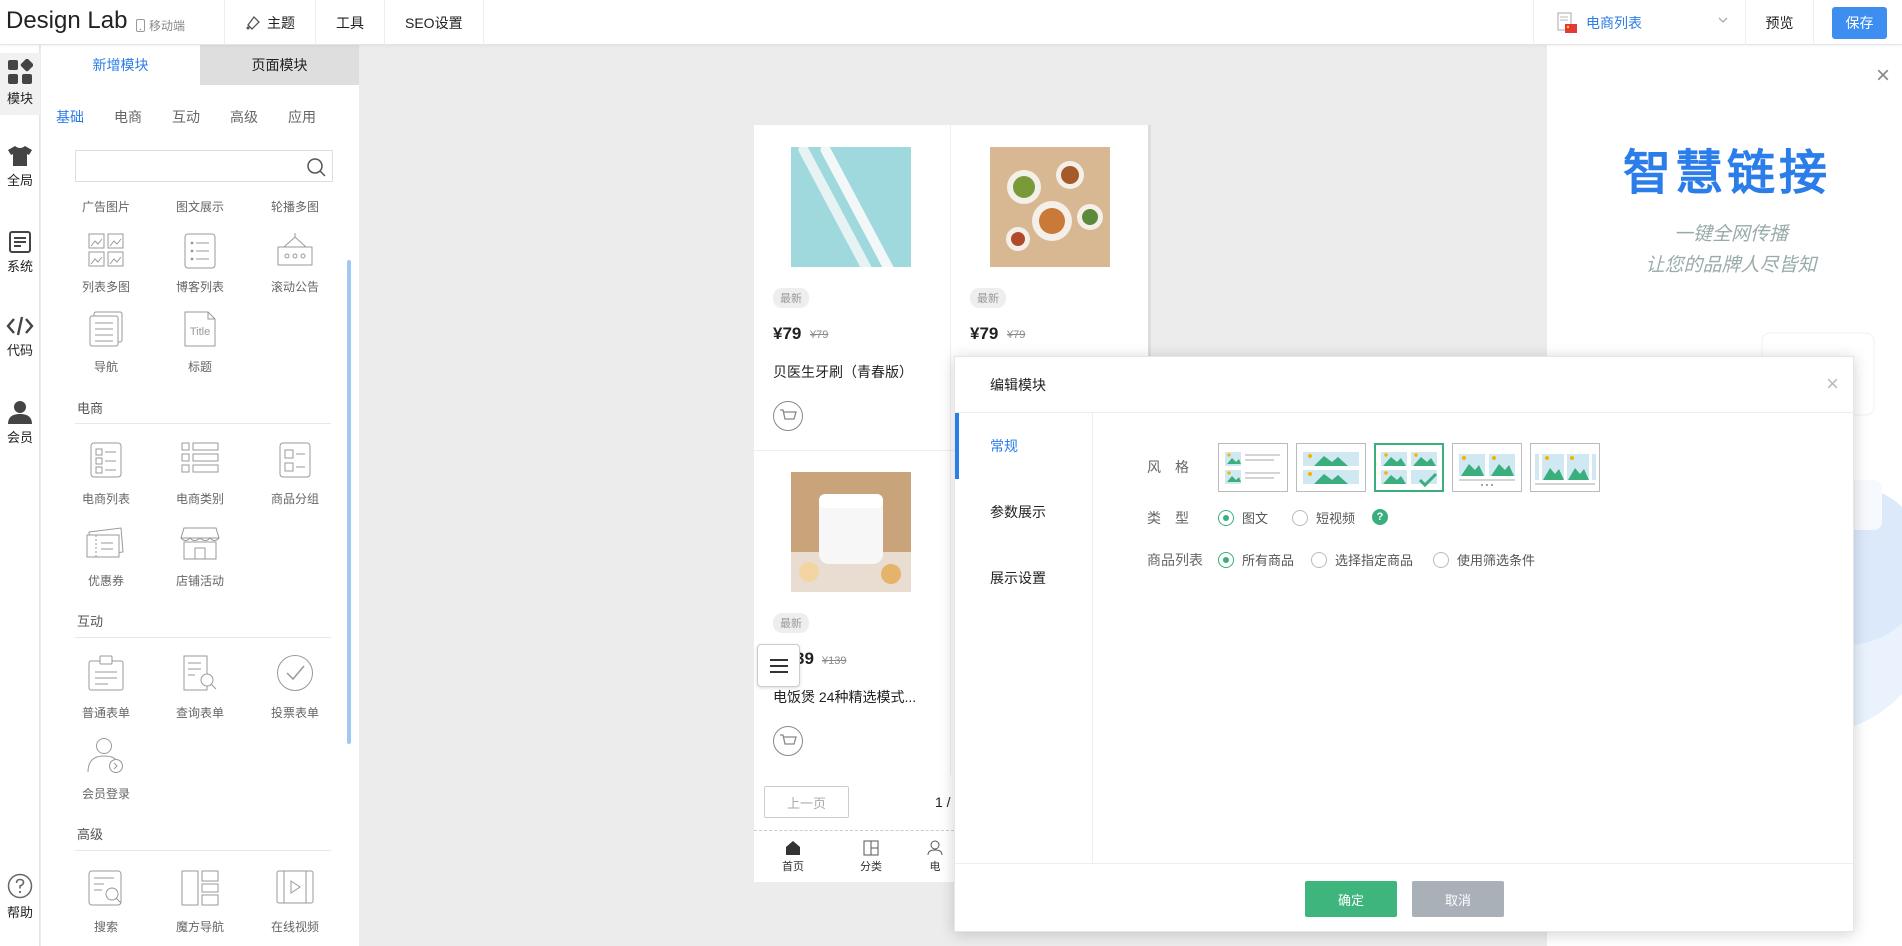 This screenshot has height=946, width=1902. I want to click on module-navigation: 导航, so click(106, 366).